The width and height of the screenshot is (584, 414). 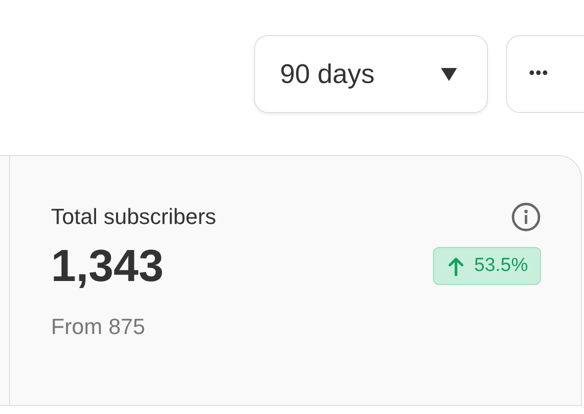 What do you see at coordinates (526, 217) in the screenshot?
I see `info-icon` at bounding box center [526, 217].